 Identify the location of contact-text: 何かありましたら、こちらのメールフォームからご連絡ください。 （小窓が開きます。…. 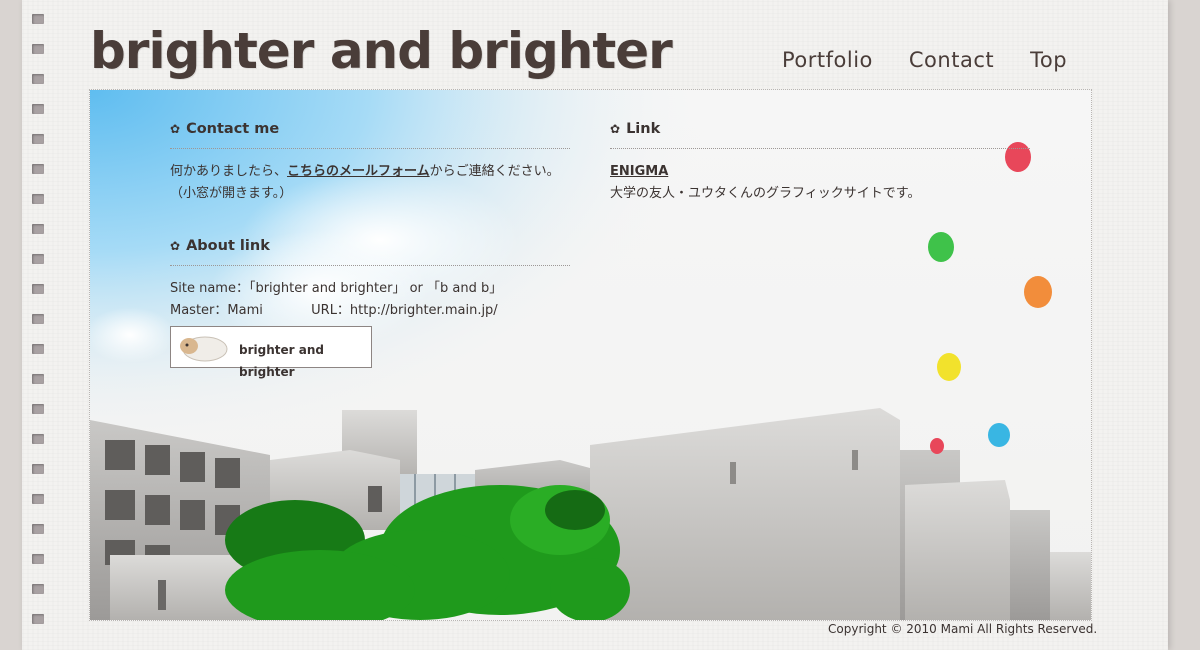
(370, 183).